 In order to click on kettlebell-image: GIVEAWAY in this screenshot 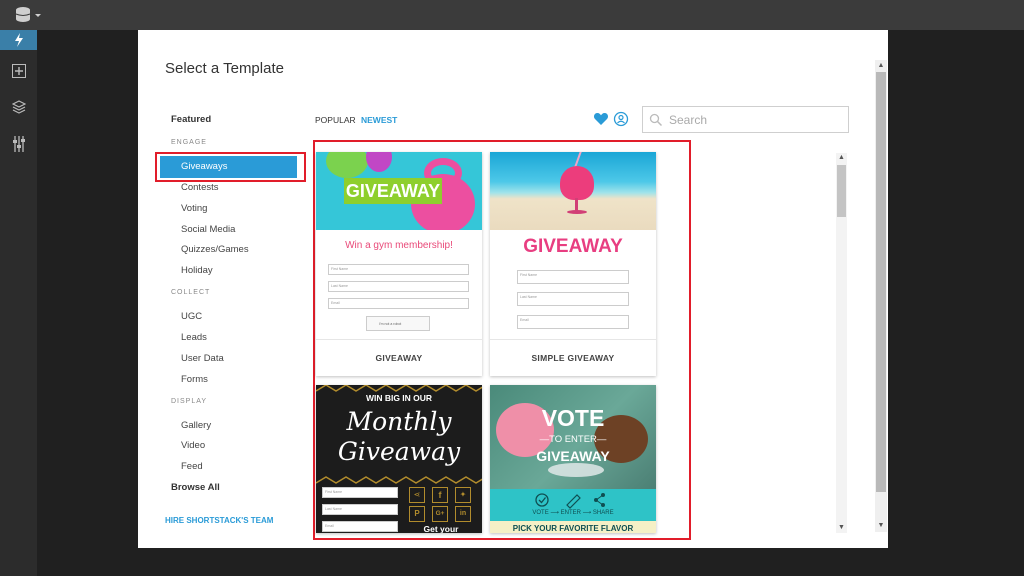, I will do `click(399, 191)`.